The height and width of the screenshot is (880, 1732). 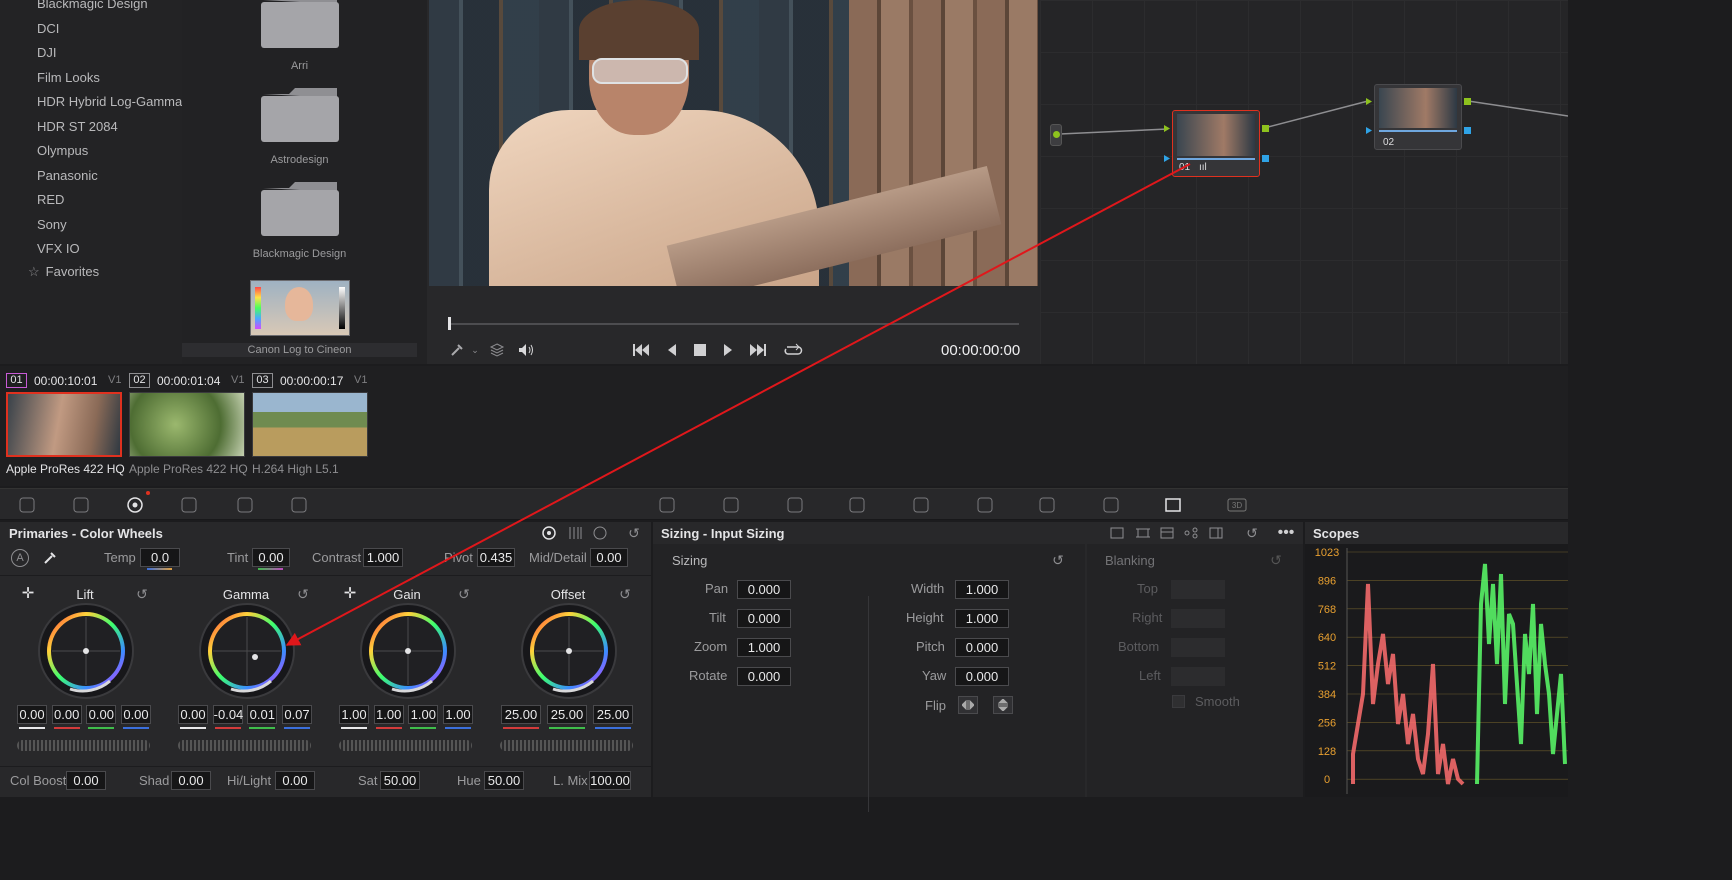 I want to click on wheel-value-field: 0.01, so click(x=262, y=714).